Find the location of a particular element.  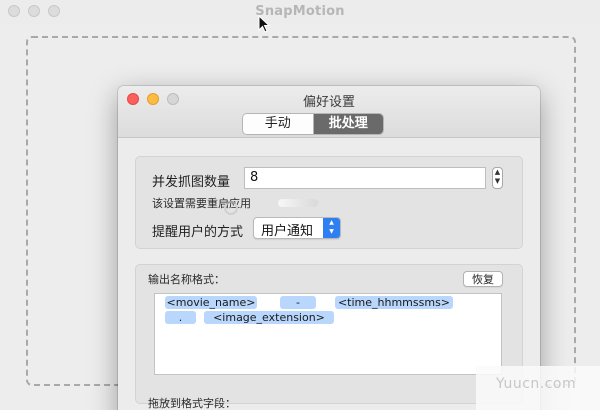

notify-method-select: 用户通知 ▲ ▼ is located at coordinates (297, 228).